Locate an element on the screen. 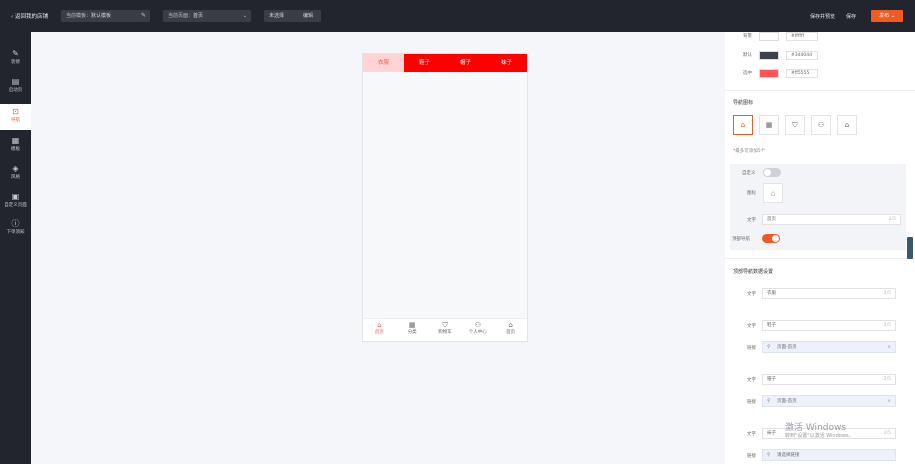  tabbar-item-cart: ⛉ 购物车 is located at coordinates (445, 330).